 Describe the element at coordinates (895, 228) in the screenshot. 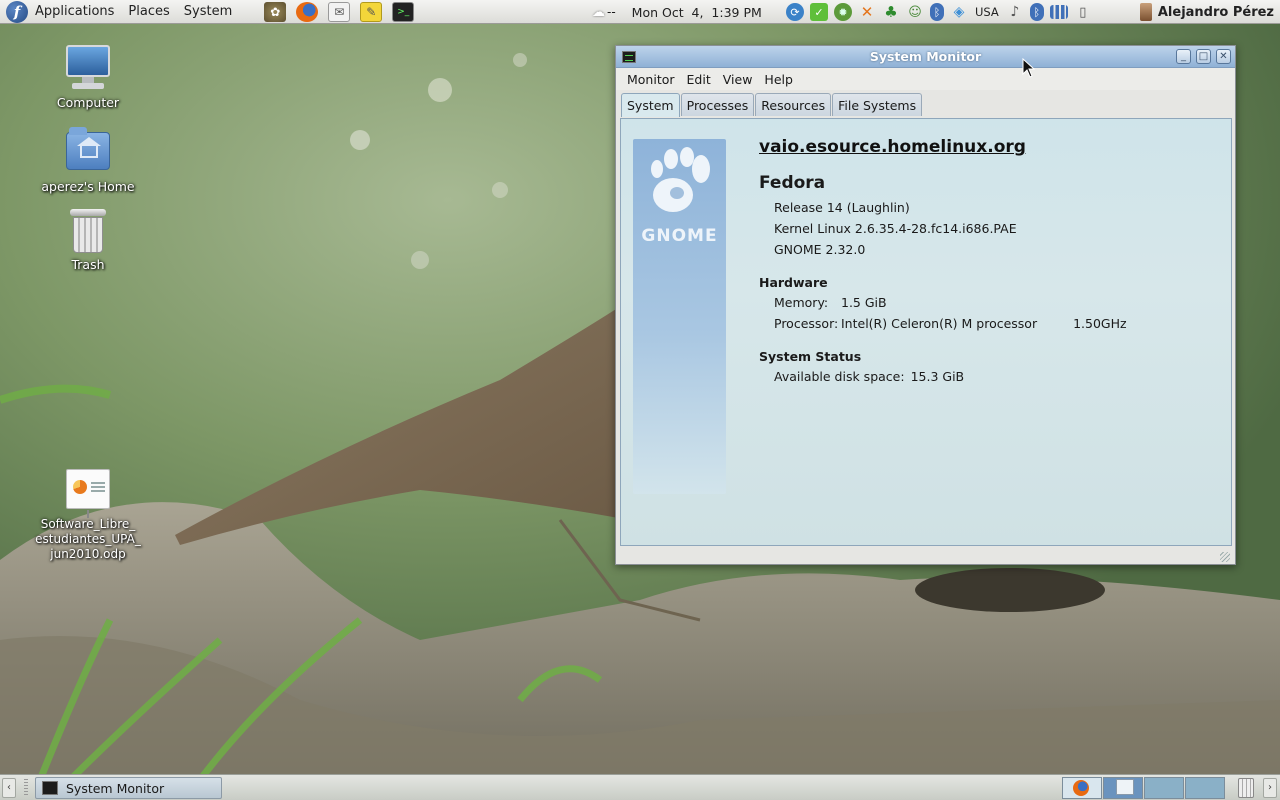

I see `kernel-info: Kernel Linux 2.6.35.4-28.fc14.i686.PAE` at that location.